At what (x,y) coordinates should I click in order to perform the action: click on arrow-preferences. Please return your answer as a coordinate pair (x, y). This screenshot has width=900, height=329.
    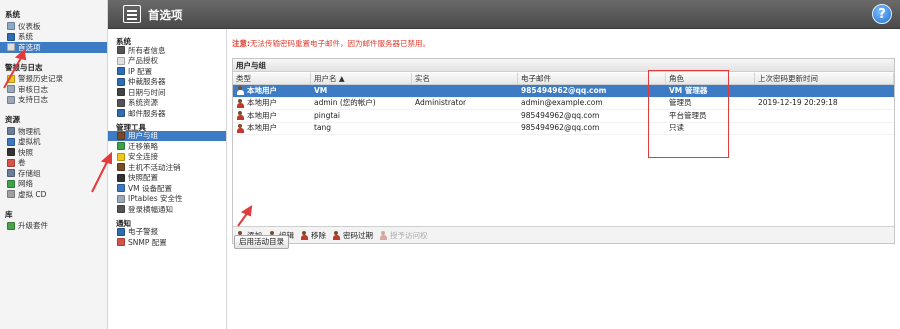
    Looking at the image, I should click on (13, 72).